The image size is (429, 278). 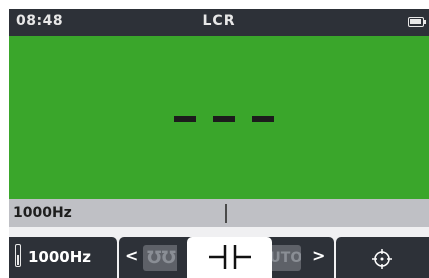 I want to click on inductor-option: ℧℧, so click(x=160, y=258).